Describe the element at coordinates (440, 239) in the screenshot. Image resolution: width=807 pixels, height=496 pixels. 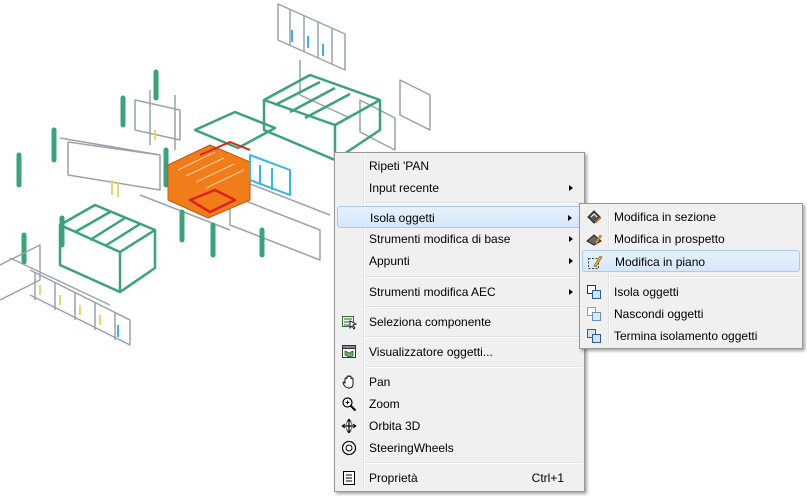
I see `menu-item-label: Strumenti modifica di base` at that location.